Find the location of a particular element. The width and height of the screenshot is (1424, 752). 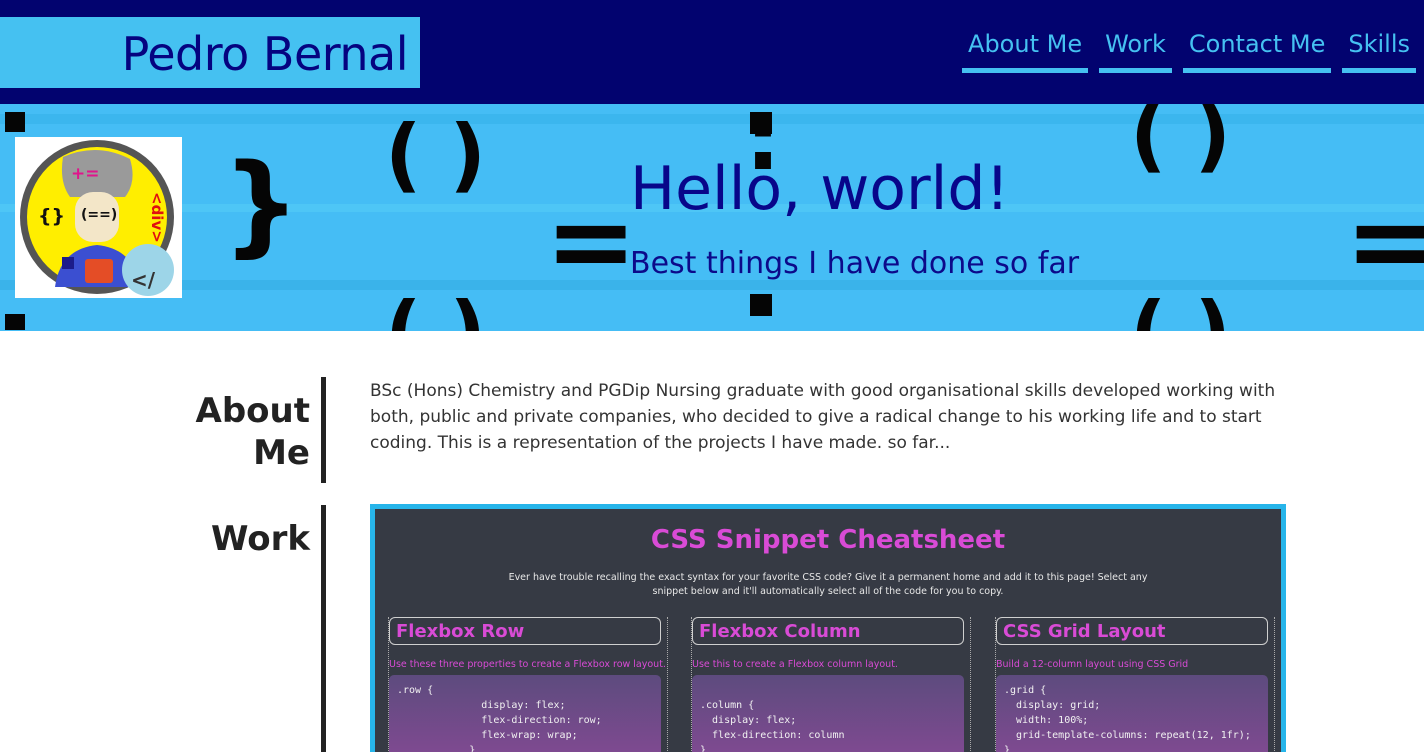

equals-glyph-right: = is located at coordinates (1384, 241).